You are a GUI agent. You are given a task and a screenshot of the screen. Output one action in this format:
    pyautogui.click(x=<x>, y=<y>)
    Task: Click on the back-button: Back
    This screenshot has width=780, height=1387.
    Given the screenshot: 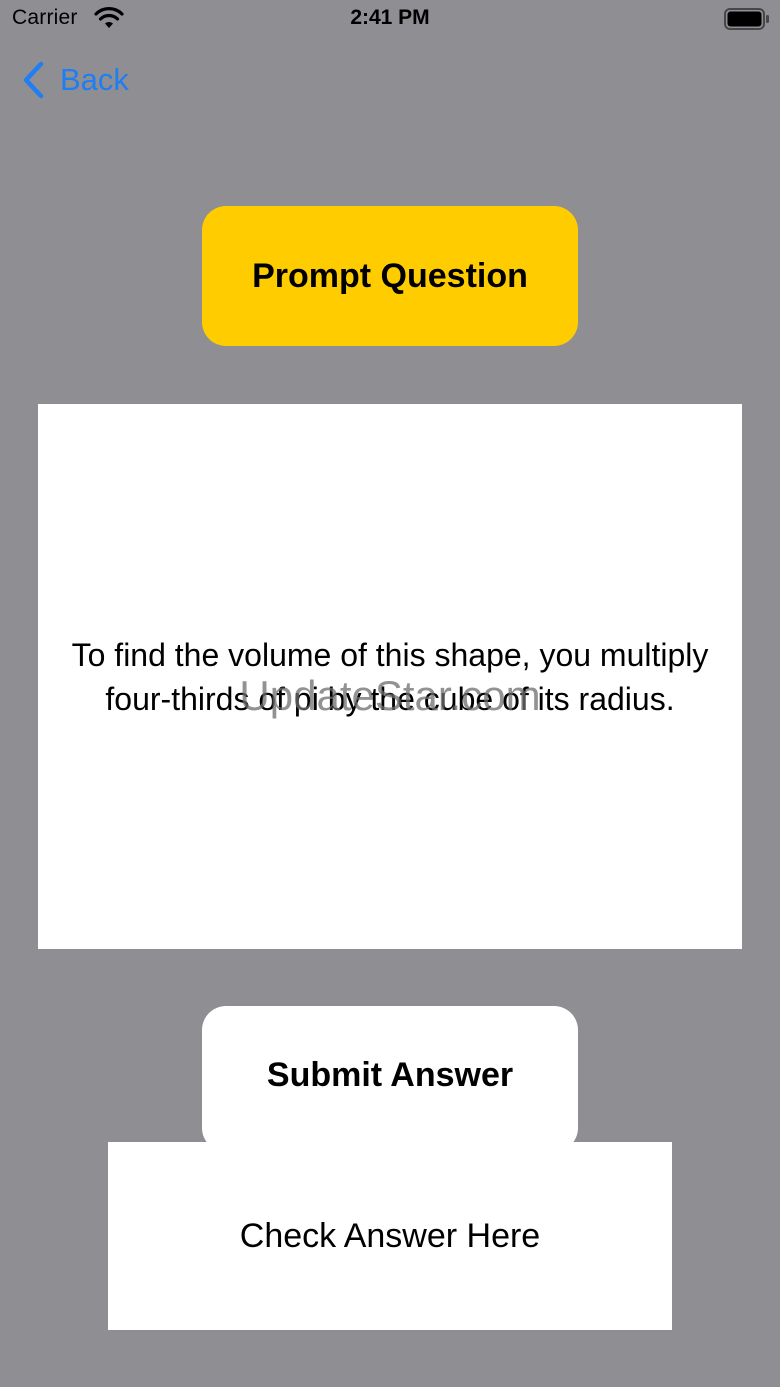 What is the action you would take?
    pyautogui.click(x=74, y=80)
    